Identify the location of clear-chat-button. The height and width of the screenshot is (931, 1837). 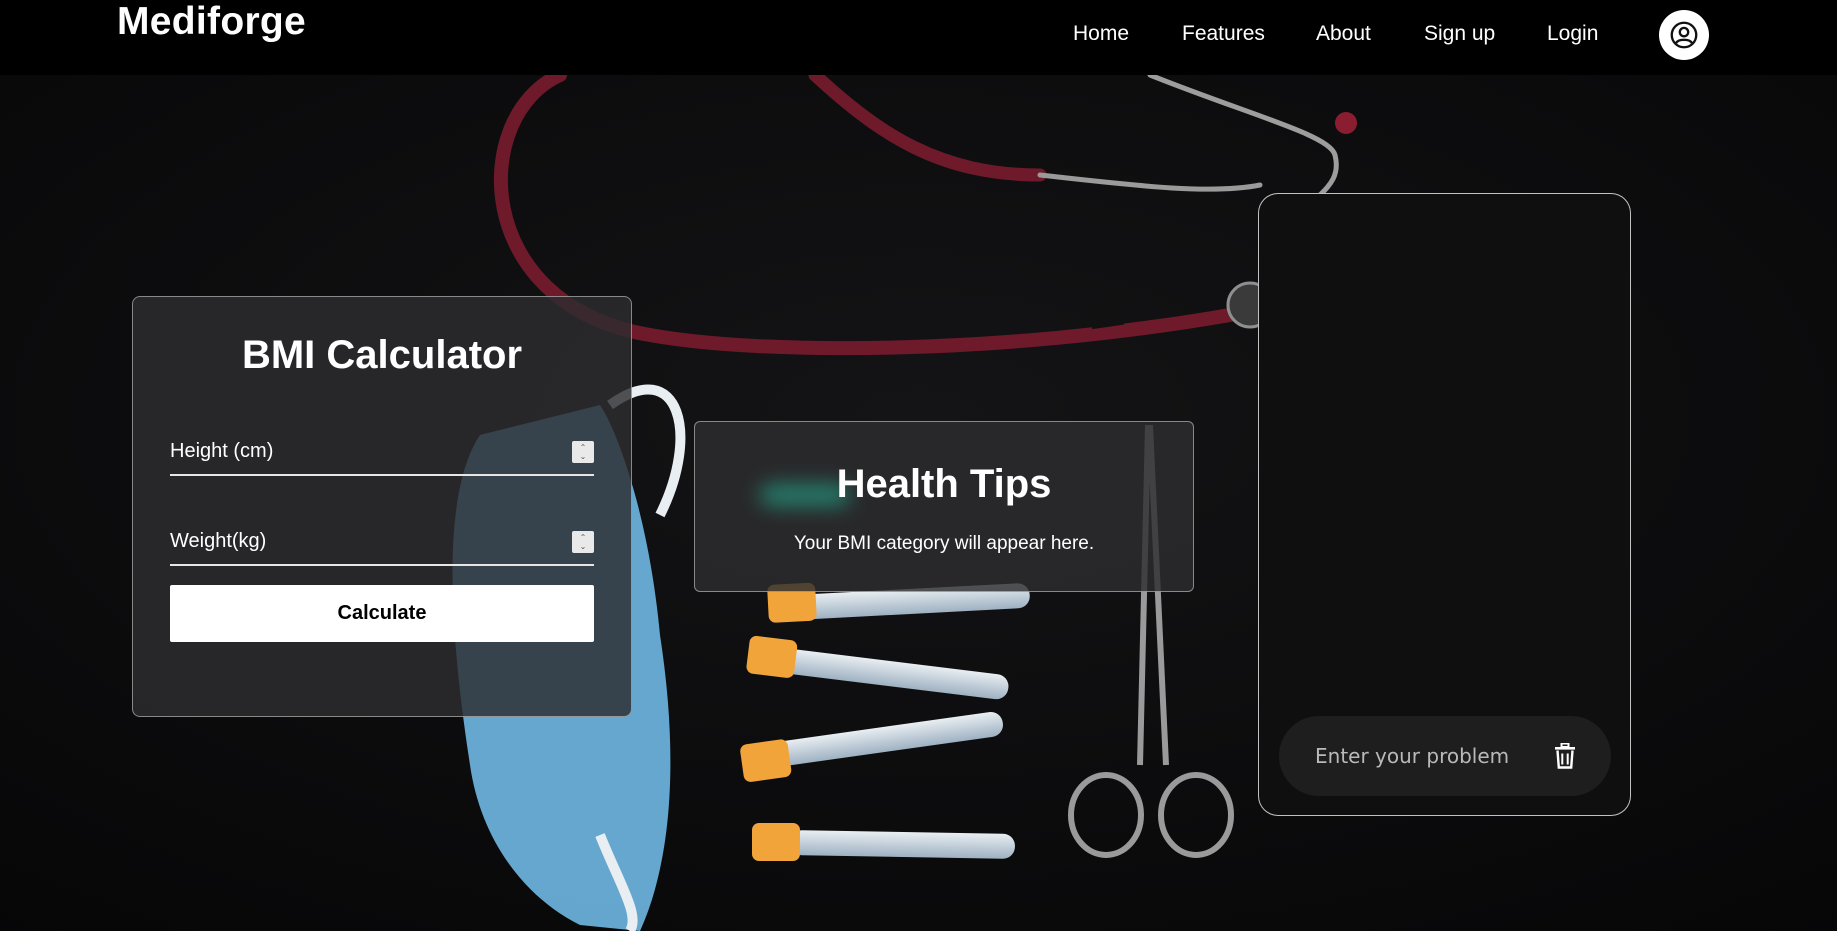
(1565, 756).